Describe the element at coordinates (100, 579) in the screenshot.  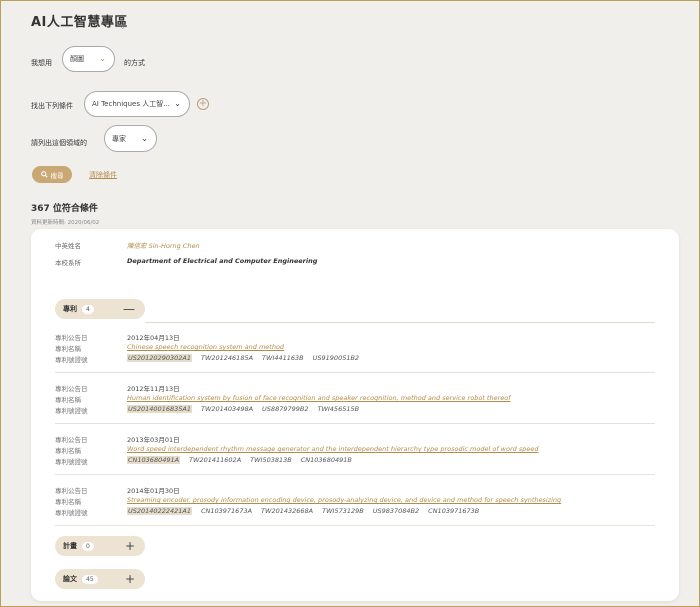
I see `papers-section-toggle: 論文 45 +` at that location.